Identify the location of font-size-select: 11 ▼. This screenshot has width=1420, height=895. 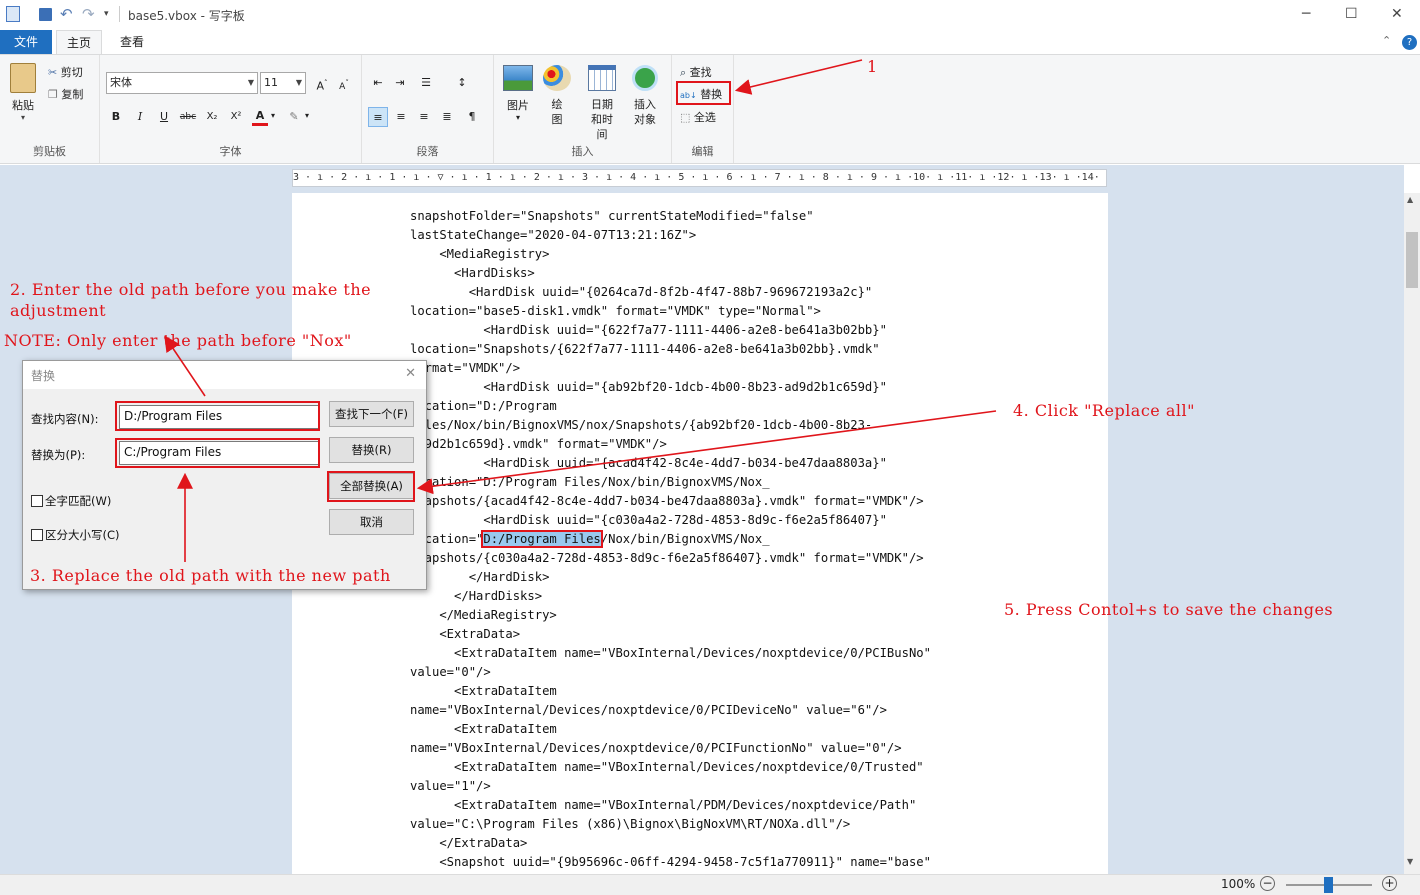
(283, 83).